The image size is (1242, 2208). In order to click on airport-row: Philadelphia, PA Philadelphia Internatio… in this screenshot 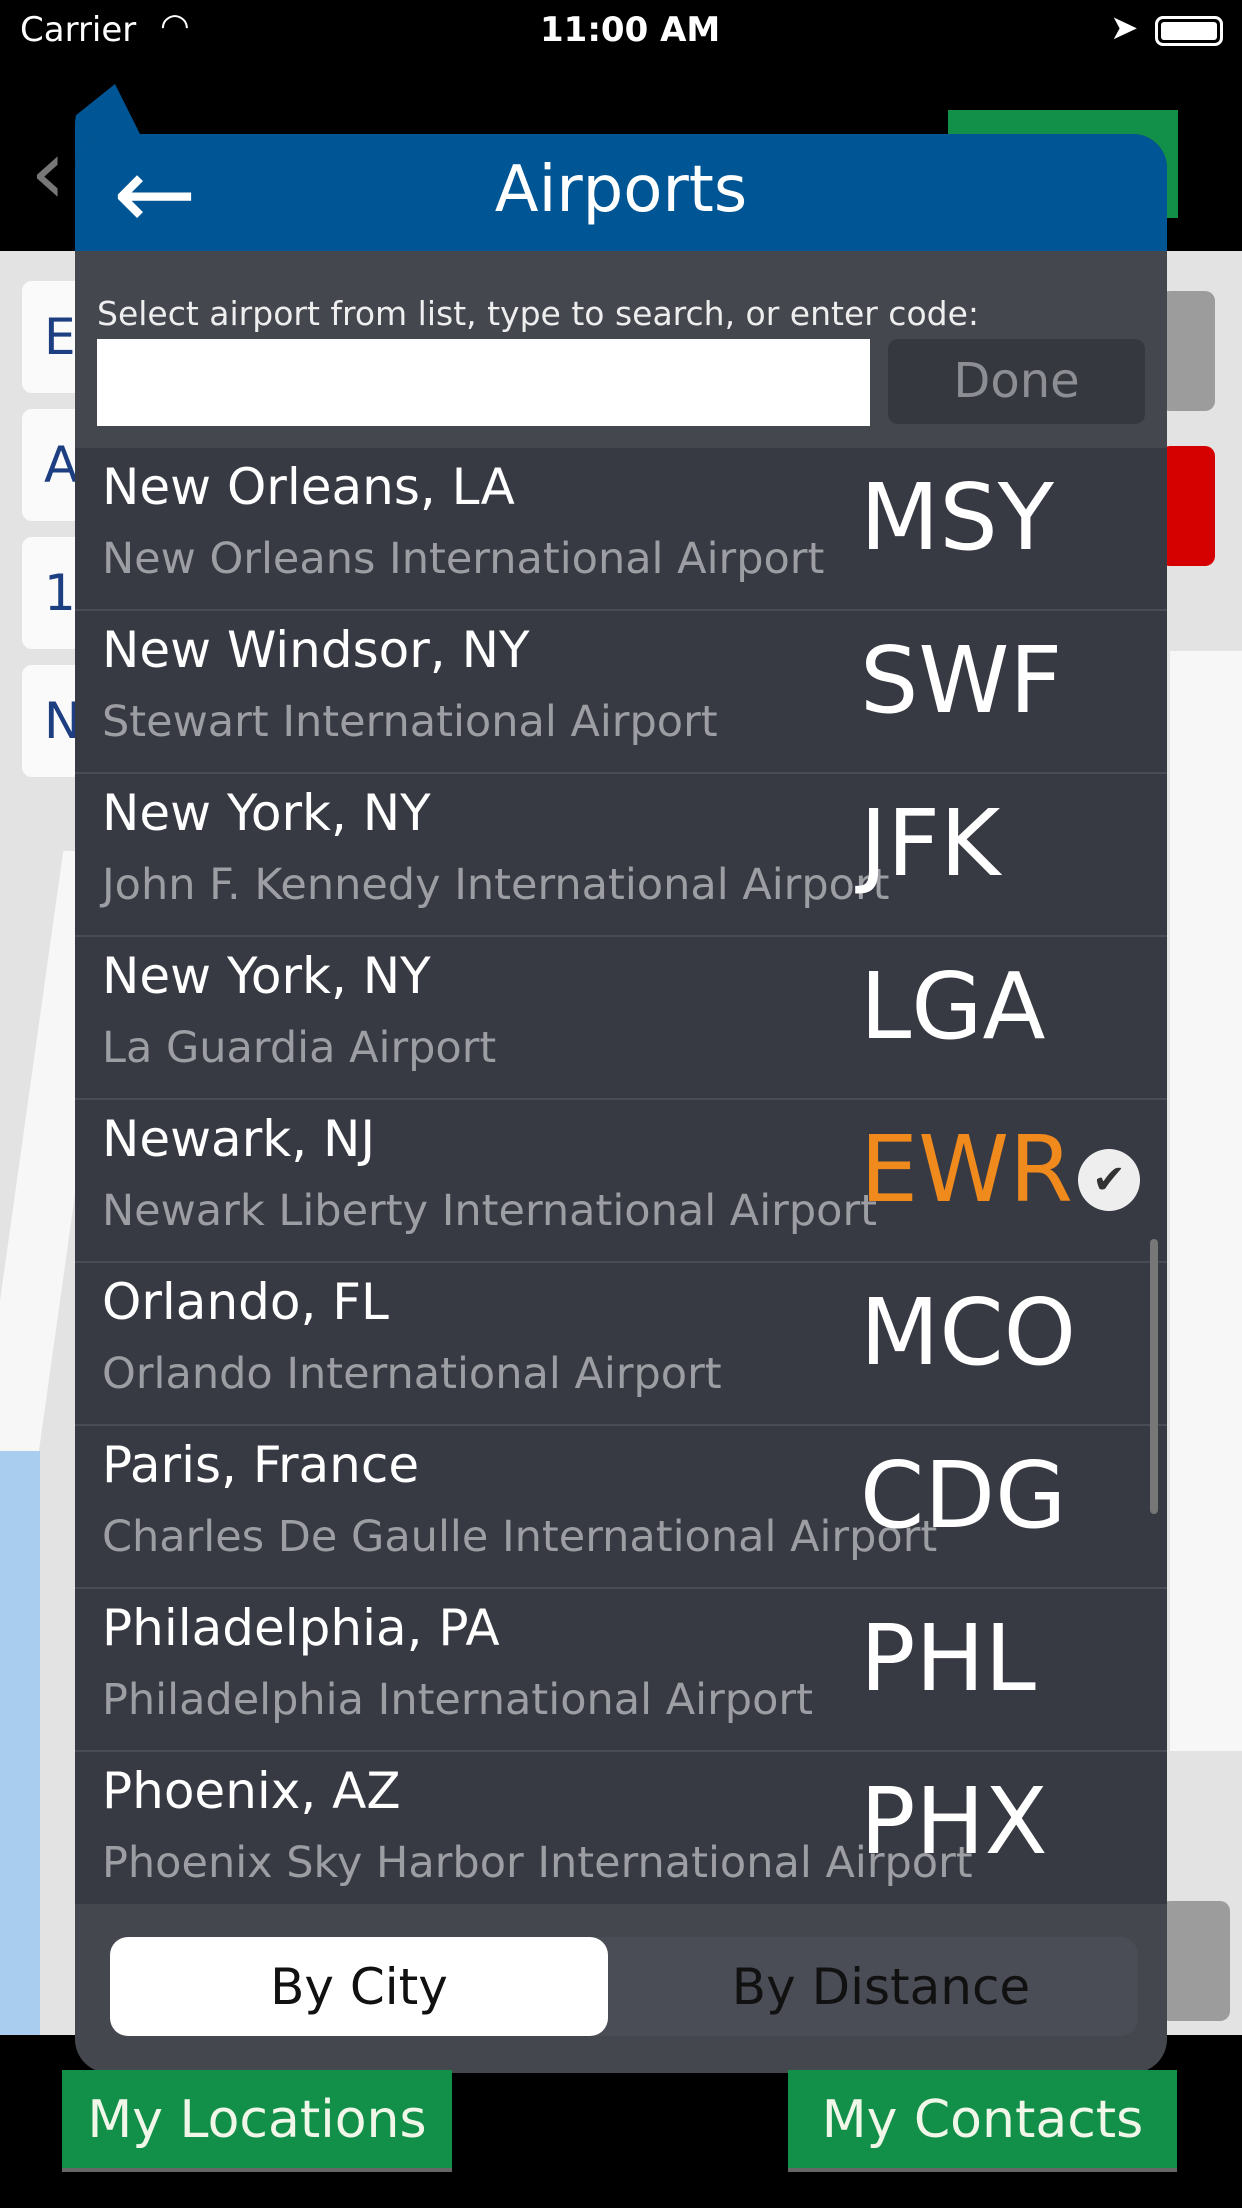, I will do `click(621, 1670)`.